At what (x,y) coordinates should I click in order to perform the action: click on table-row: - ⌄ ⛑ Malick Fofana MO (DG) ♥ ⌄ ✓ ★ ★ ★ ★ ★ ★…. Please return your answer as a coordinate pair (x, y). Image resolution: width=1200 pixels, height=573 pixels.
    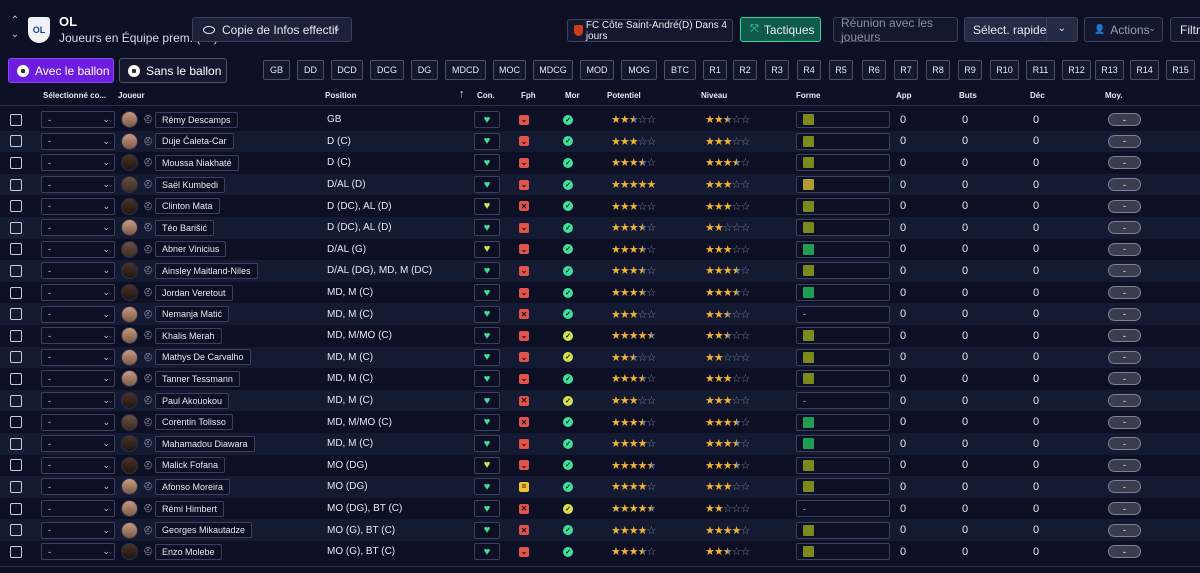
    Looking at the image, I should click on (600, 466).